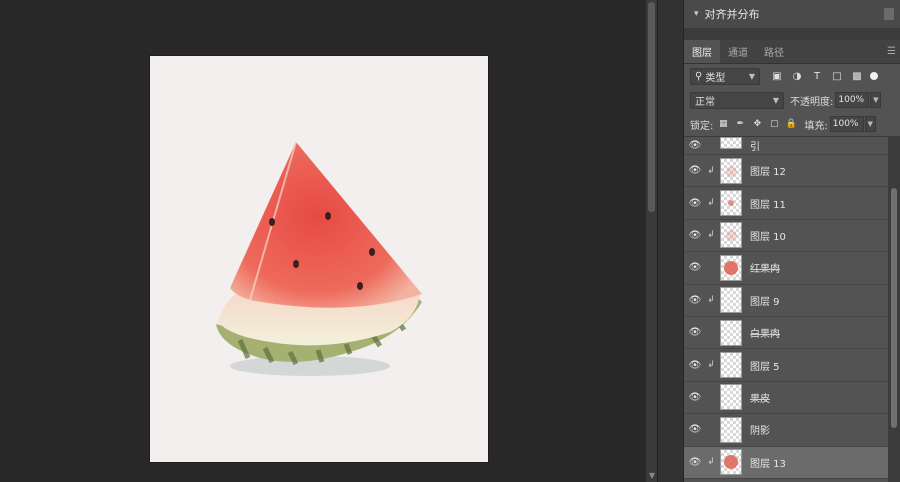  Describe the element at coordinates (786, 430) in the screenshot. I see `layer-row: 👁 阴影` at that location.